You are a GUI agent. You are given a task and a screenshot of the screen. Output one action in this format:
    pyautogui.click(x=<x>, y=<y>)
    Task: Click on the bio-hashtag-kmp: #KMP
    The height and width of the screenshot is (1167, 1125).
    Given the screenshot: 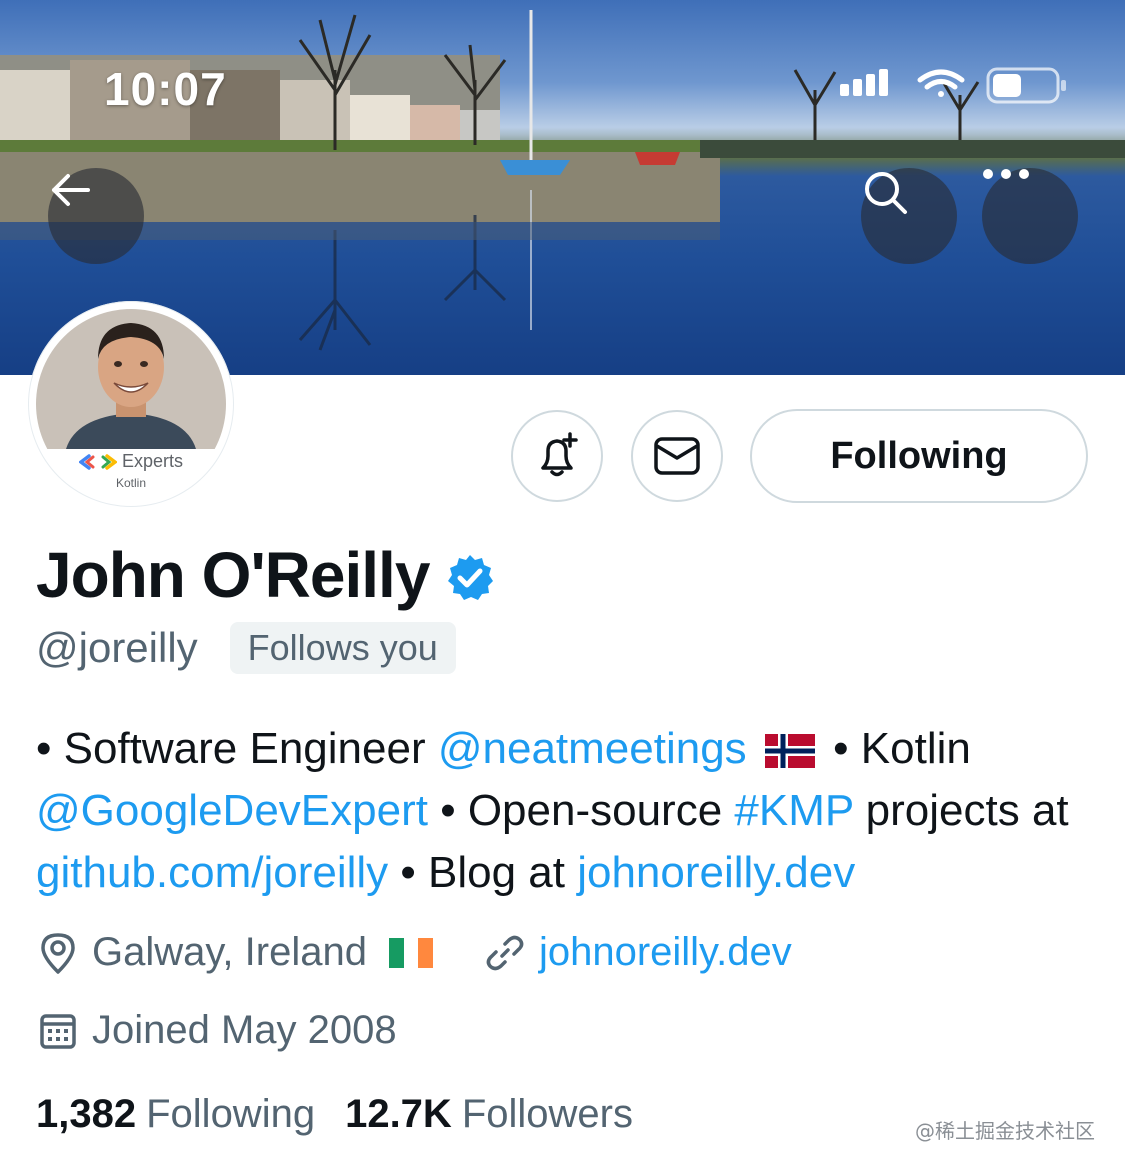 What is the action you would take?
    pyautogui.click(x=793, y=810)
    